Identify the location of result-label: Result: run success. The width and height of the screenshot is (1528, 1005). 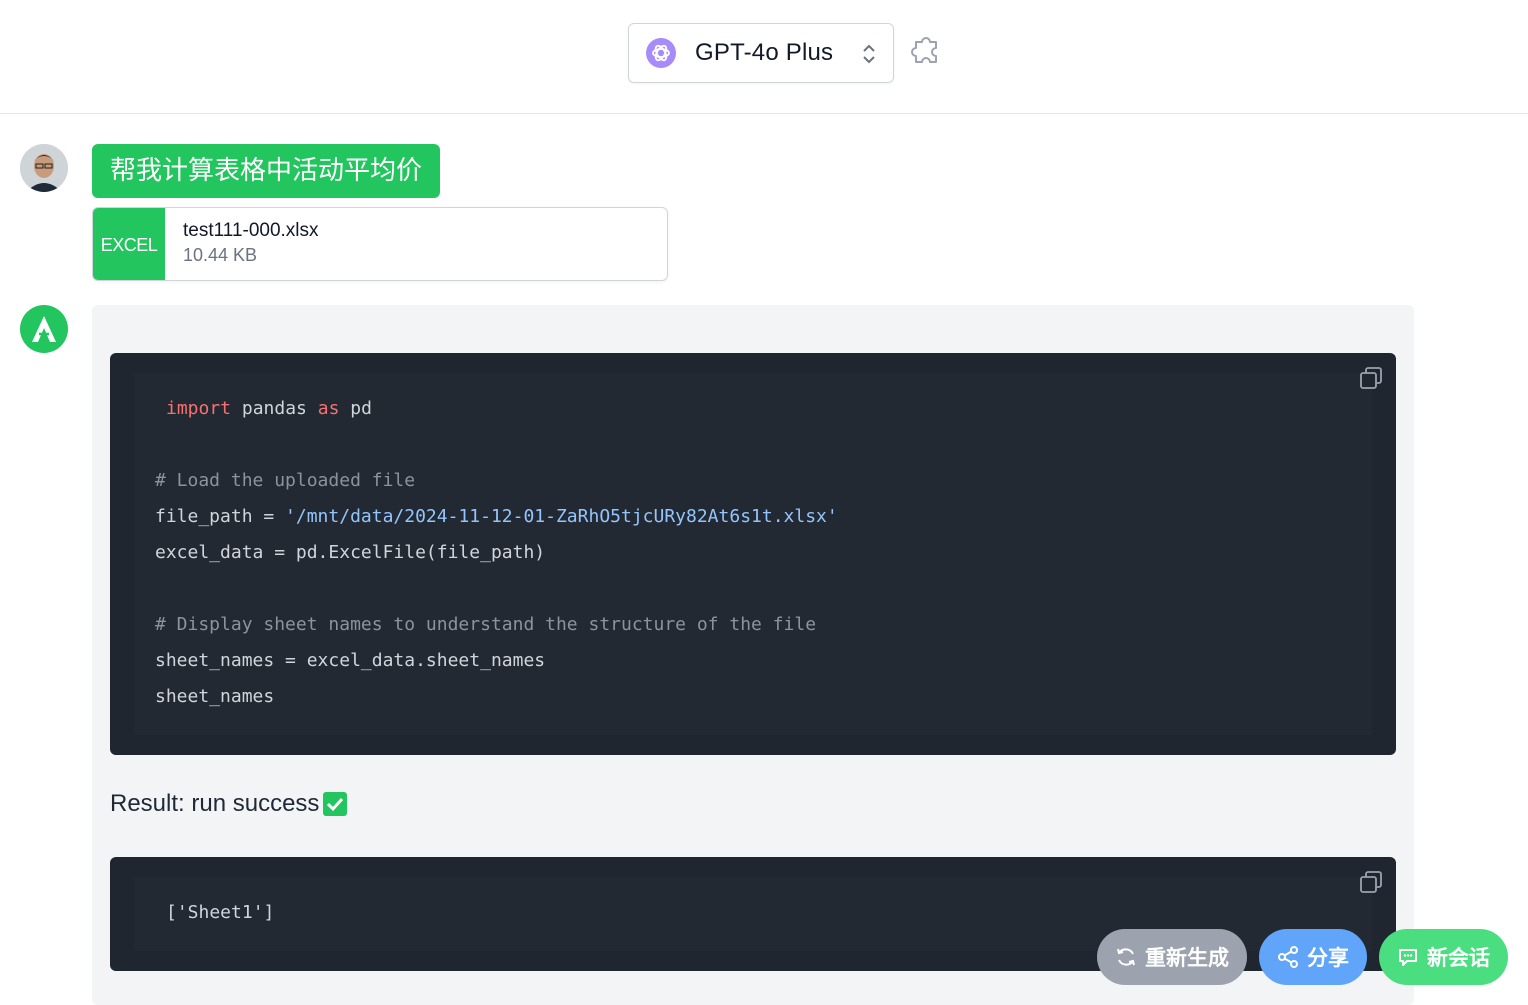
(215, 803).